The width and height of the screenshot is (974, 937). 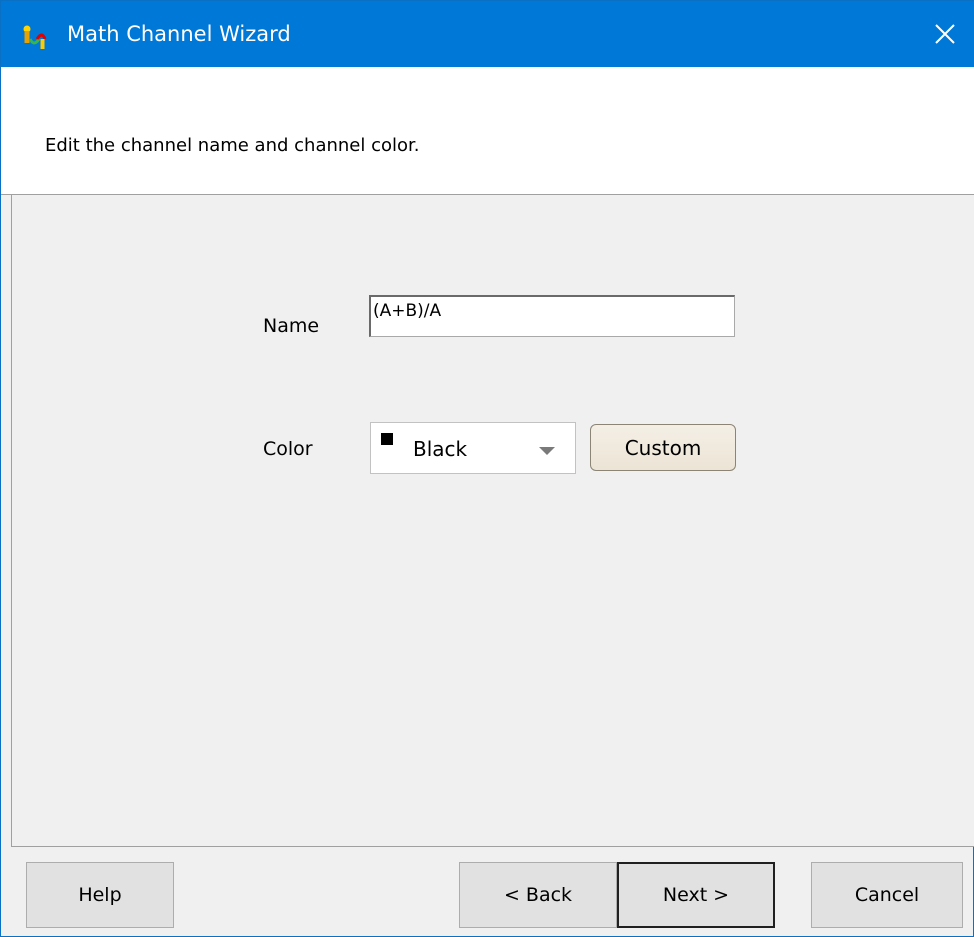 I want to click on close-icon, so click(x=945, y=34).